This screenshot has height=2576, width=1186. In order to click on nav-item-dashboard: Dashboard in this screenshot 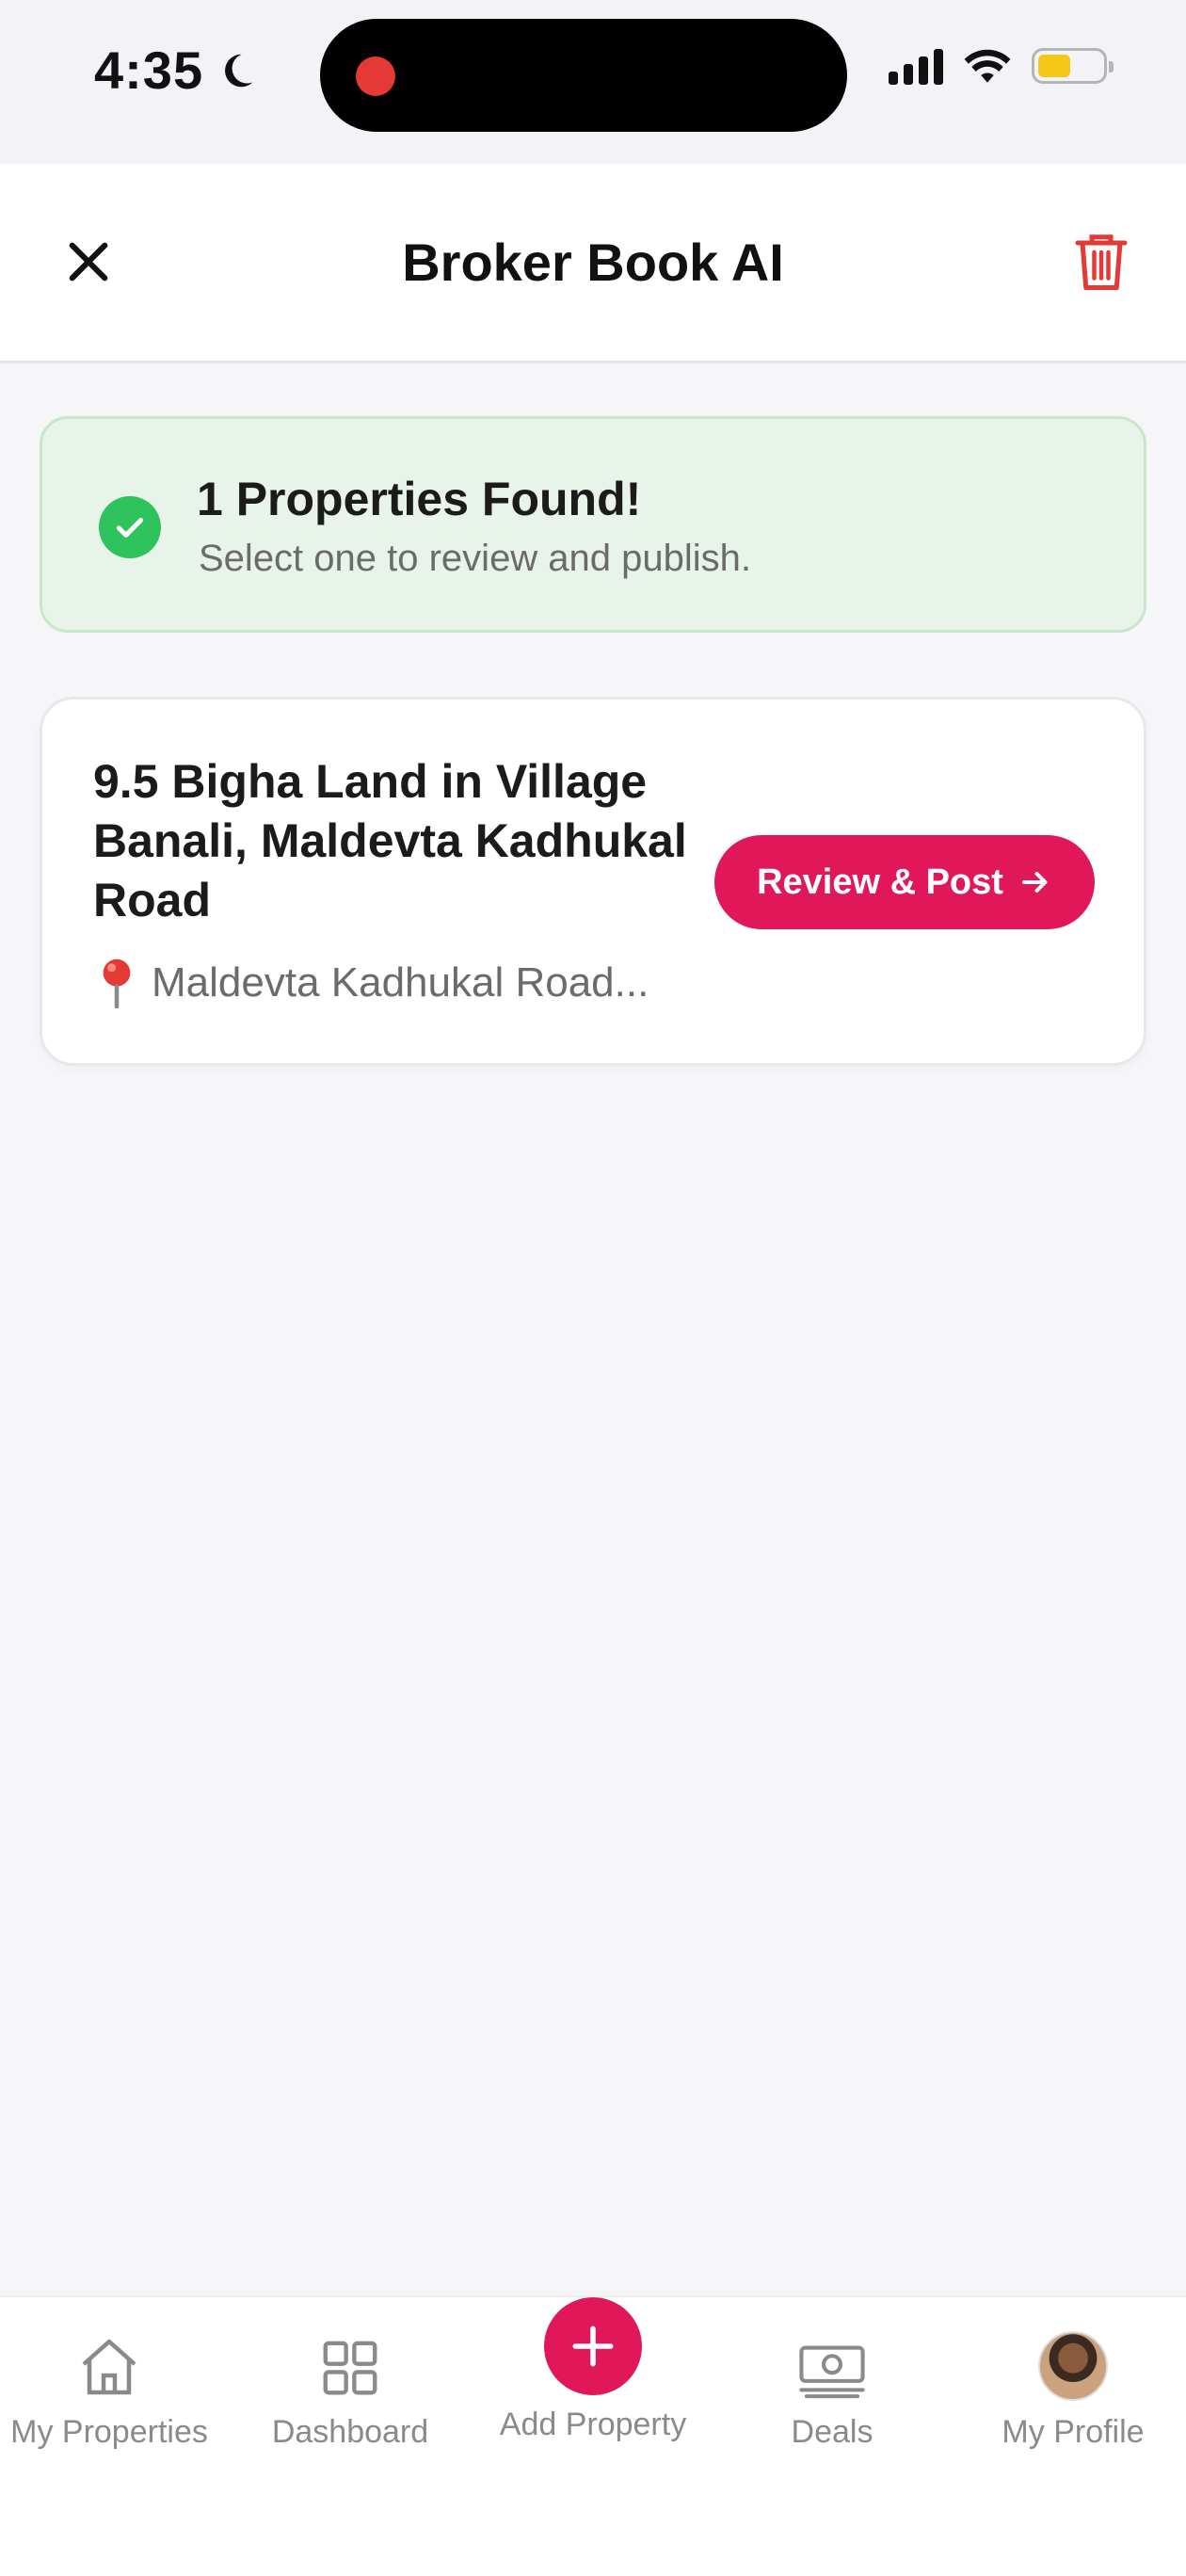, I will do `click(350, 2391)`.